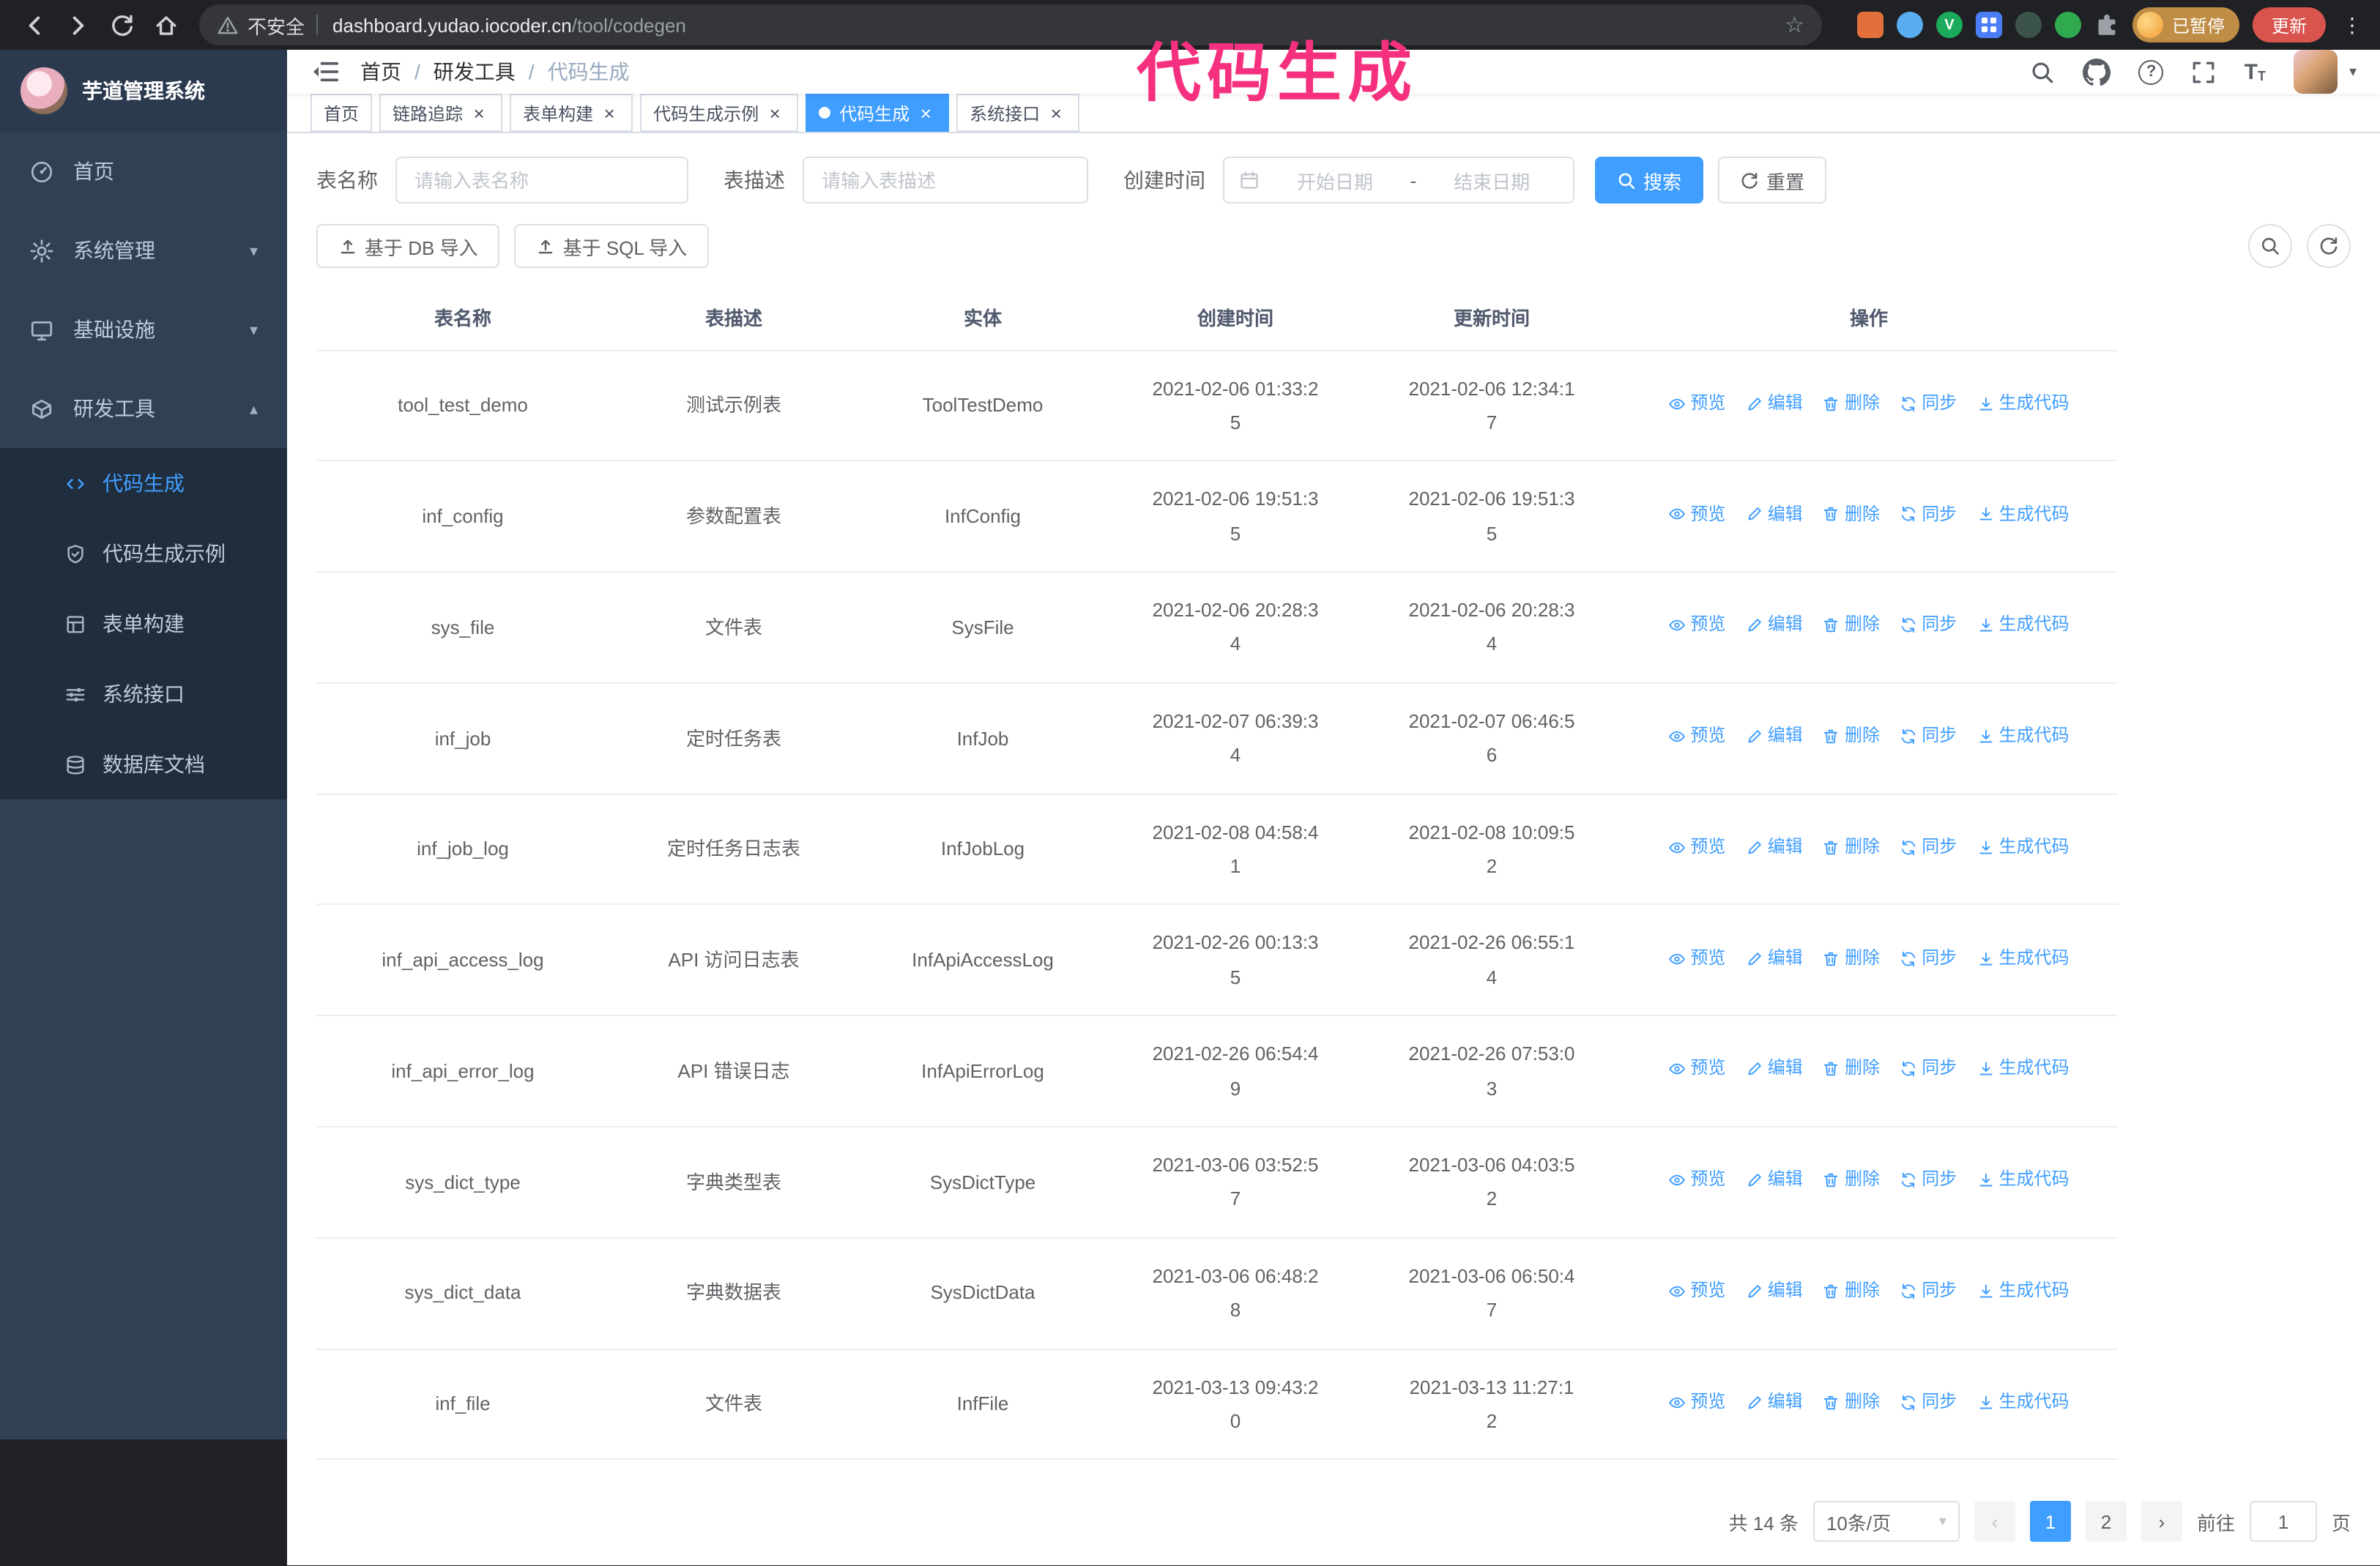  I want to click on forward-icon, so click(78, 25).